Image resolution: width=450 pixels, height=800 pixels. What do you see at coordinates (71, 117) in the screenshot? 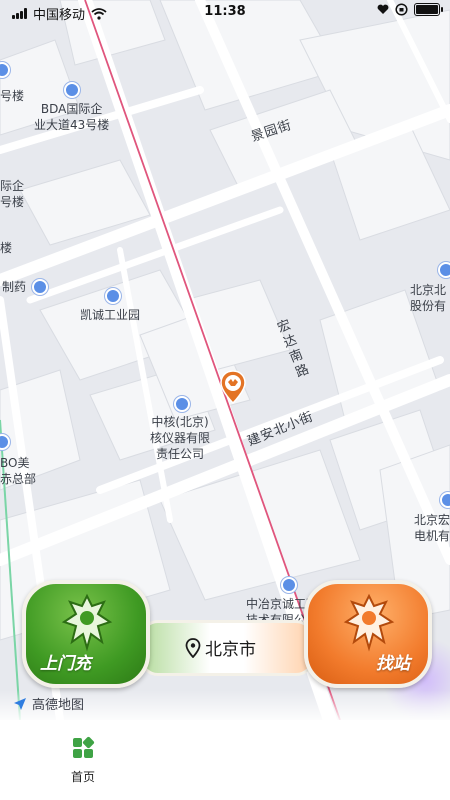
I see `poi-bda-label: BDA国际企 业大道43号楼` at bounding box center [71, 117].